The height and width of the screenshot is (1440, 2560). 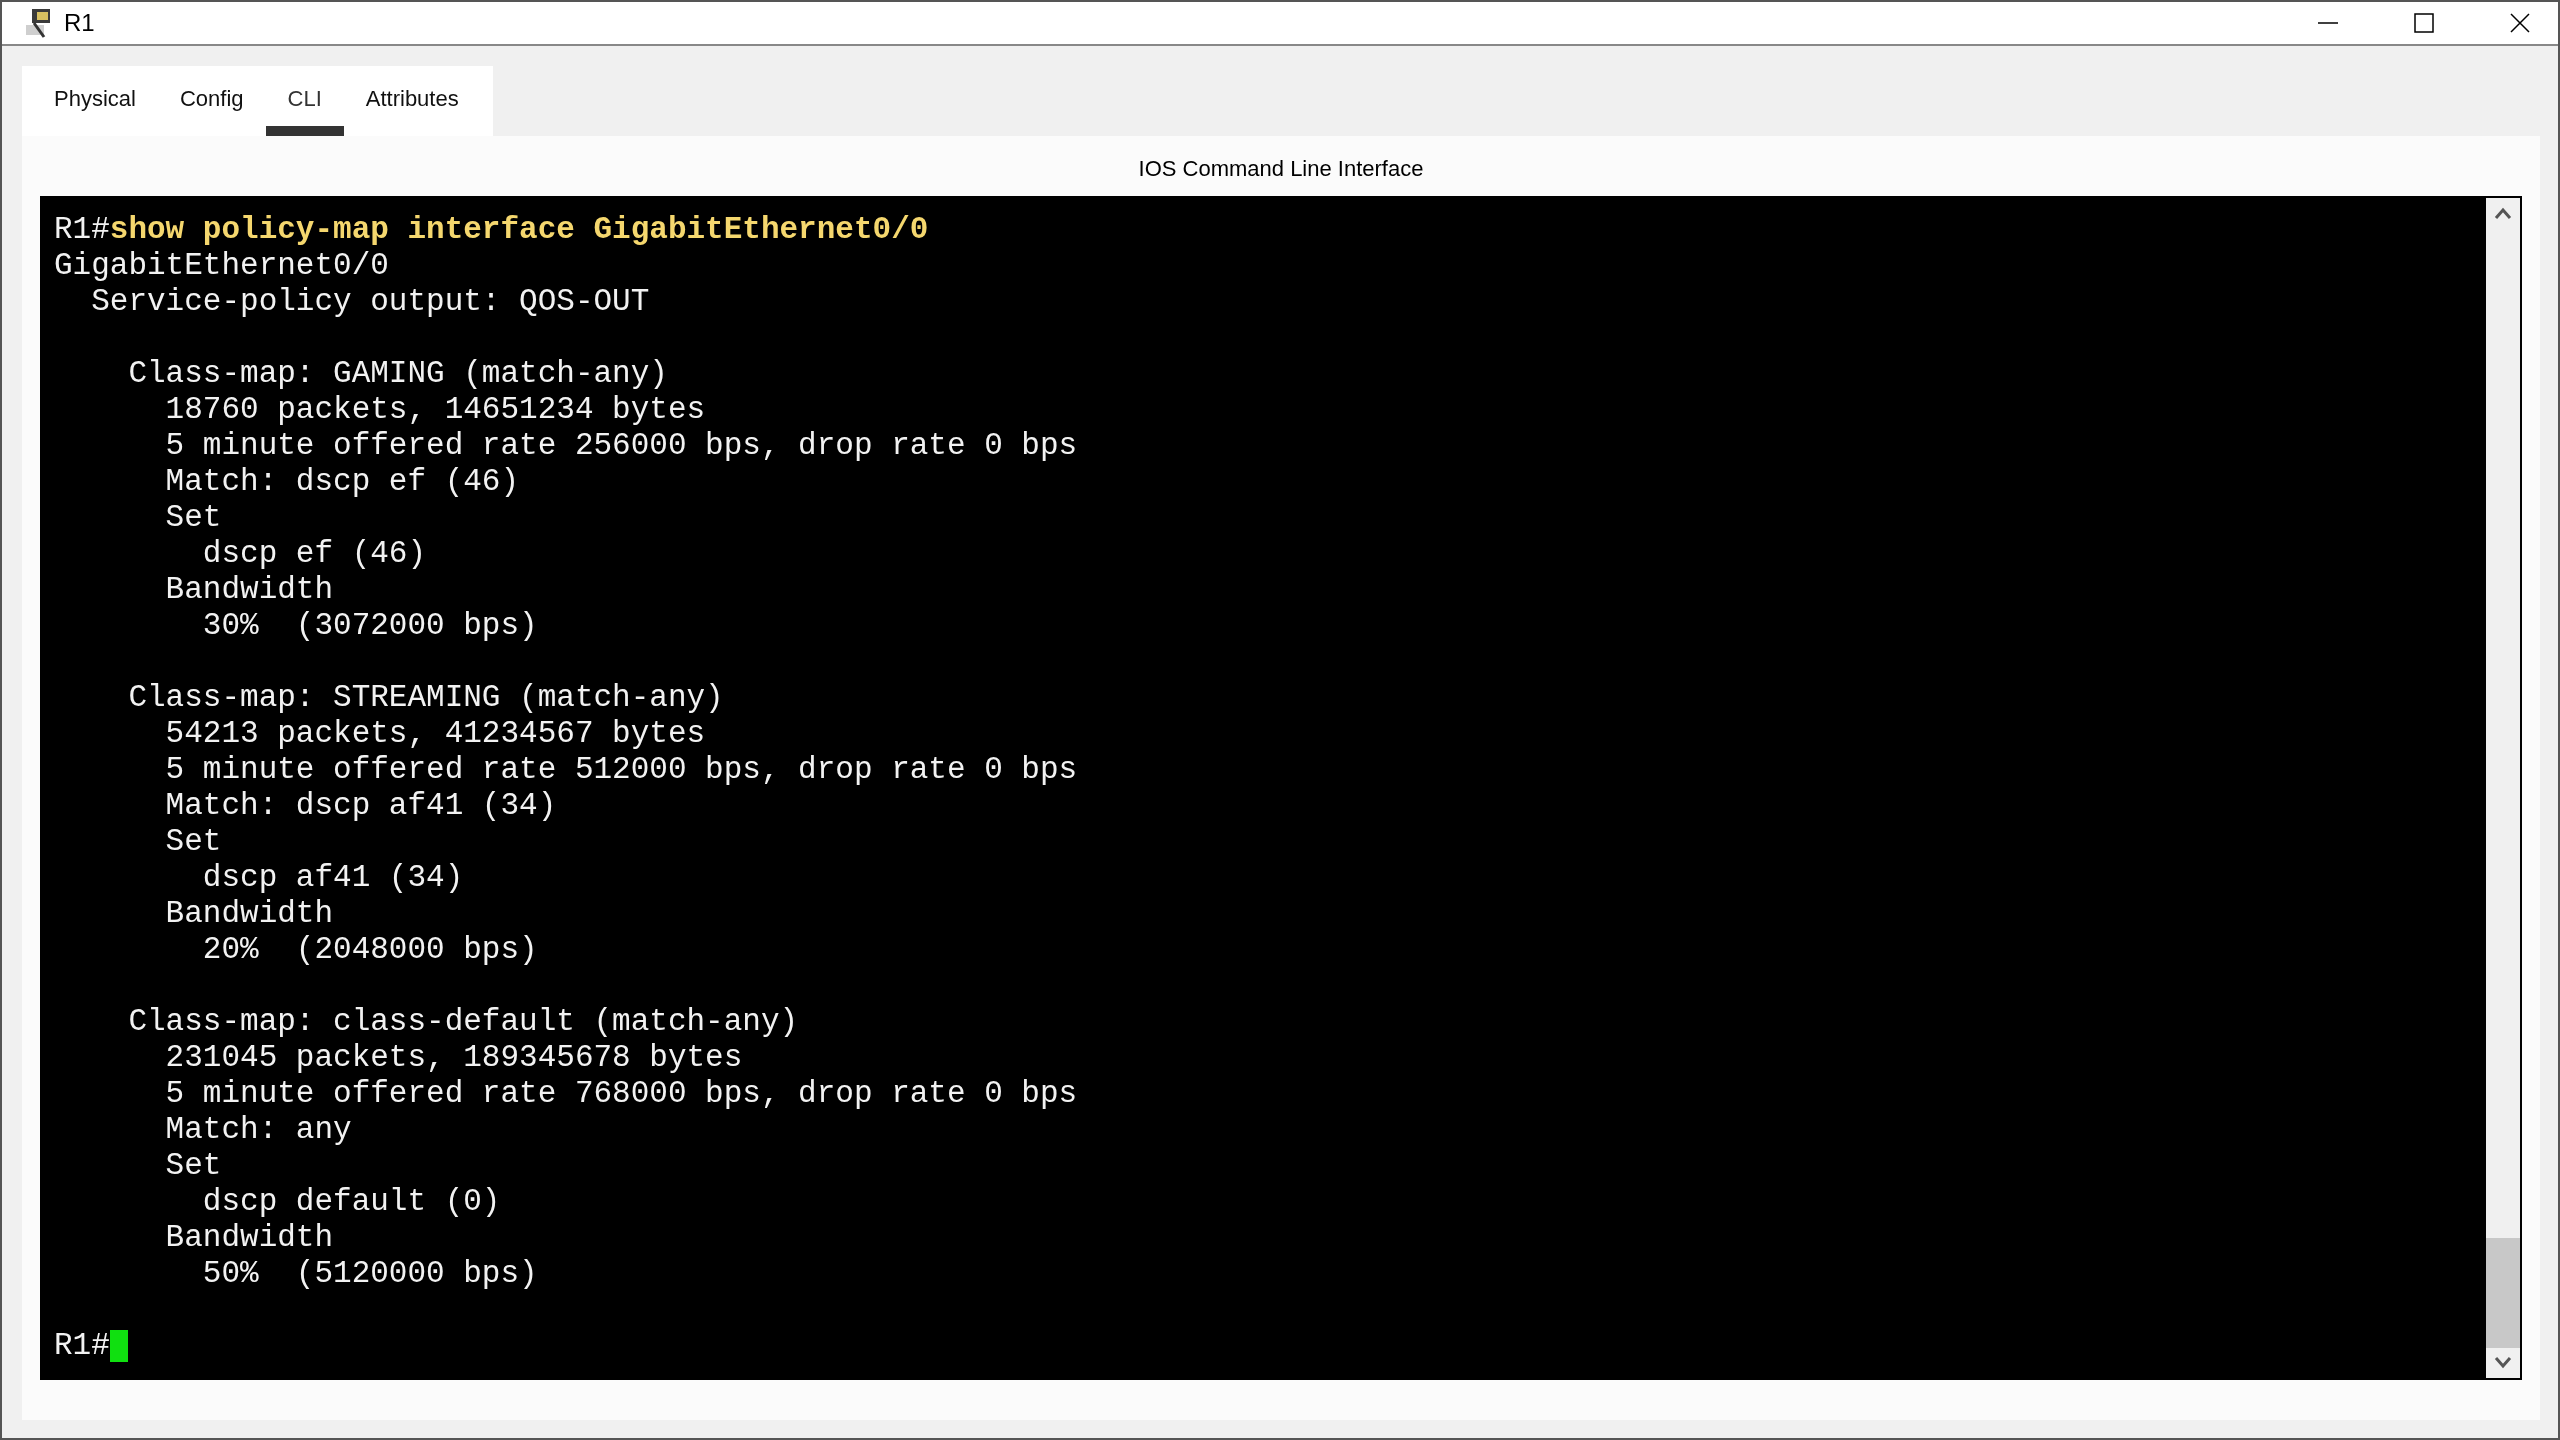 I want to click on output-line: GigabitEthernet0/0, so click(x=222, y=266).